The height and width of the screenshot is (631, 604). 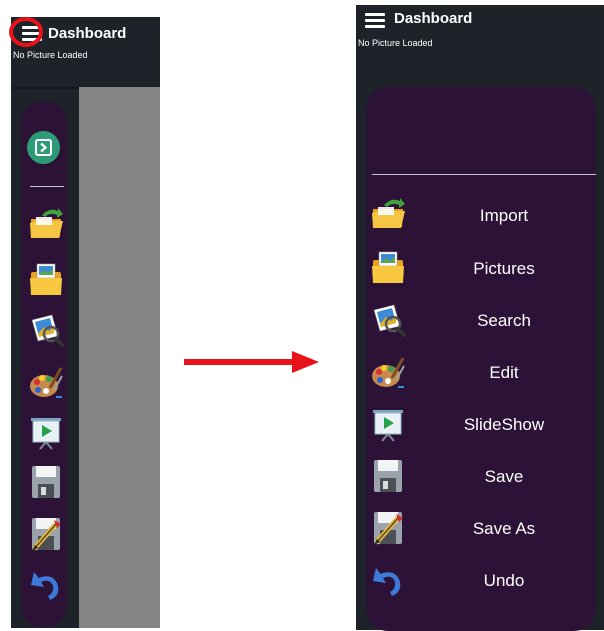 What do you see at coordinates (504, 320) in the screenshot?
I see `menu-item-label: Search` at bounding box center [504, 320].